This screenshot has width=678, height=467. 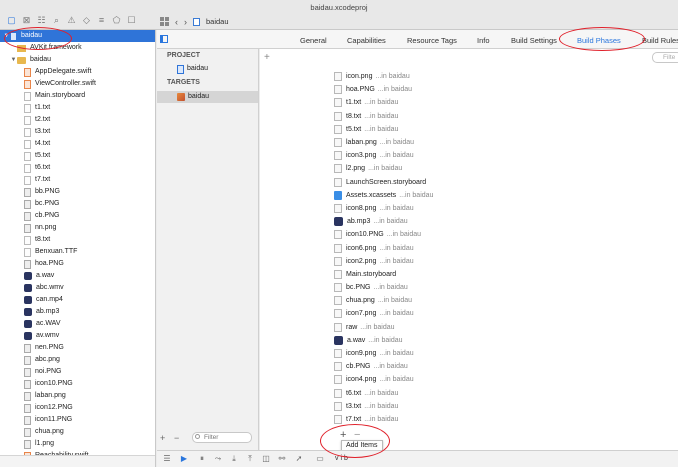 What do you see at coordinates (11, 20) in the screenshot?
I see `project-navigator-icon: ▢` at bounding box center [11, 20].